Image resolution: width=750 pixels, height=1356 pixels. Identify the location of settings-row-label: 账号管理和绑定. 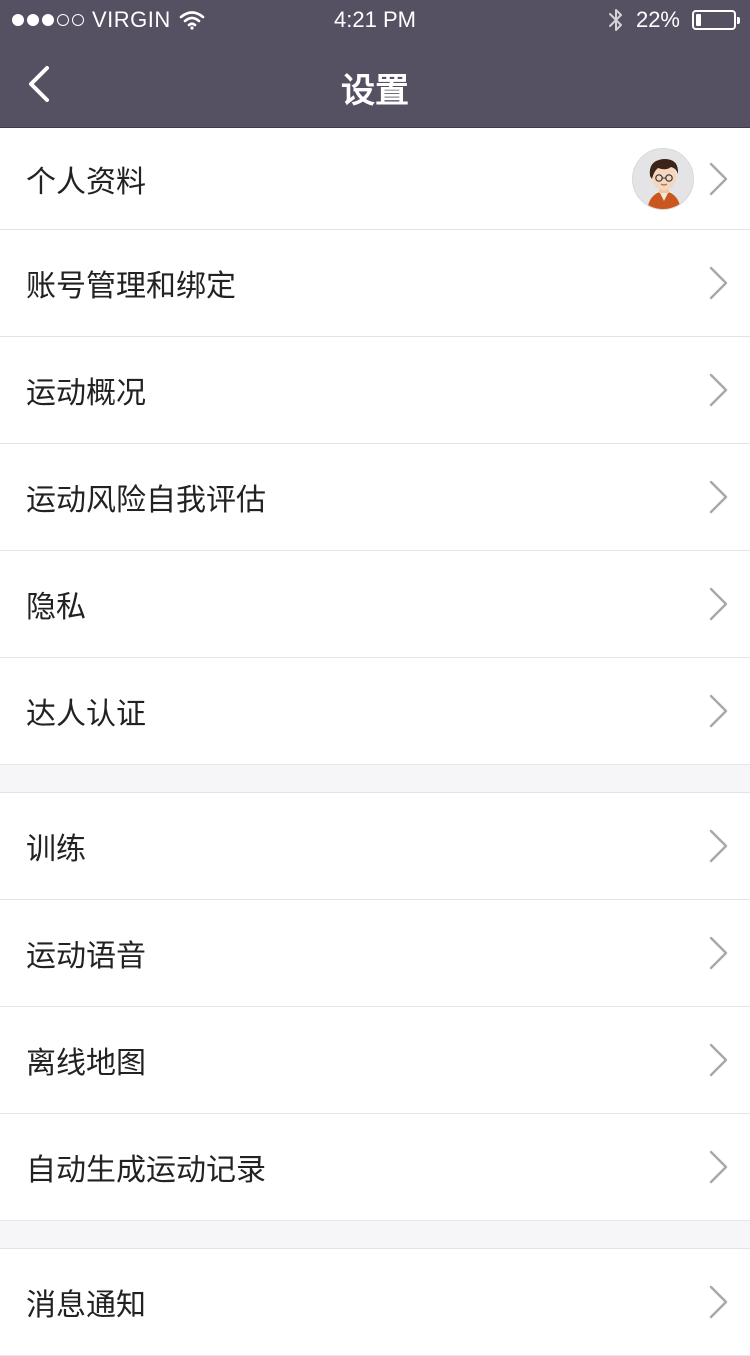
(131, 286).